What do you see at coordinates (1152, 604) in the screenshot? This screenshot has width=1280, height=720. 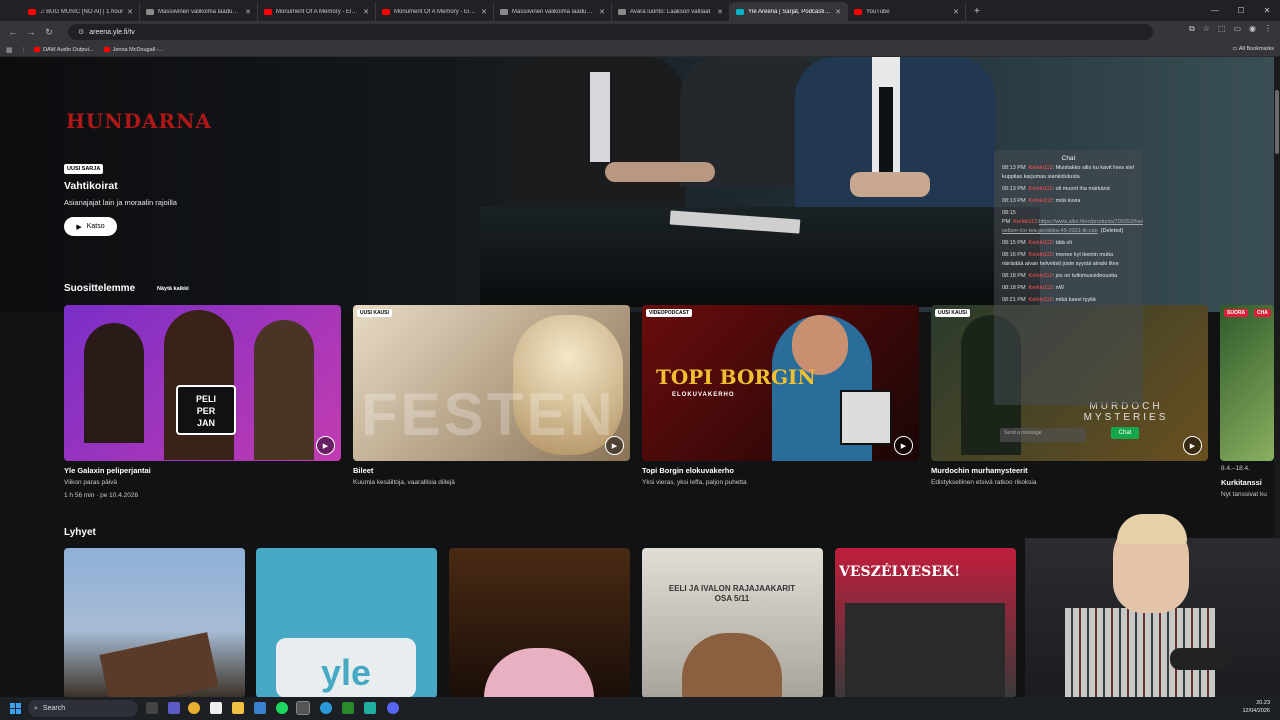 I see `webcam-overlay` at bounding box center [1152, 604].